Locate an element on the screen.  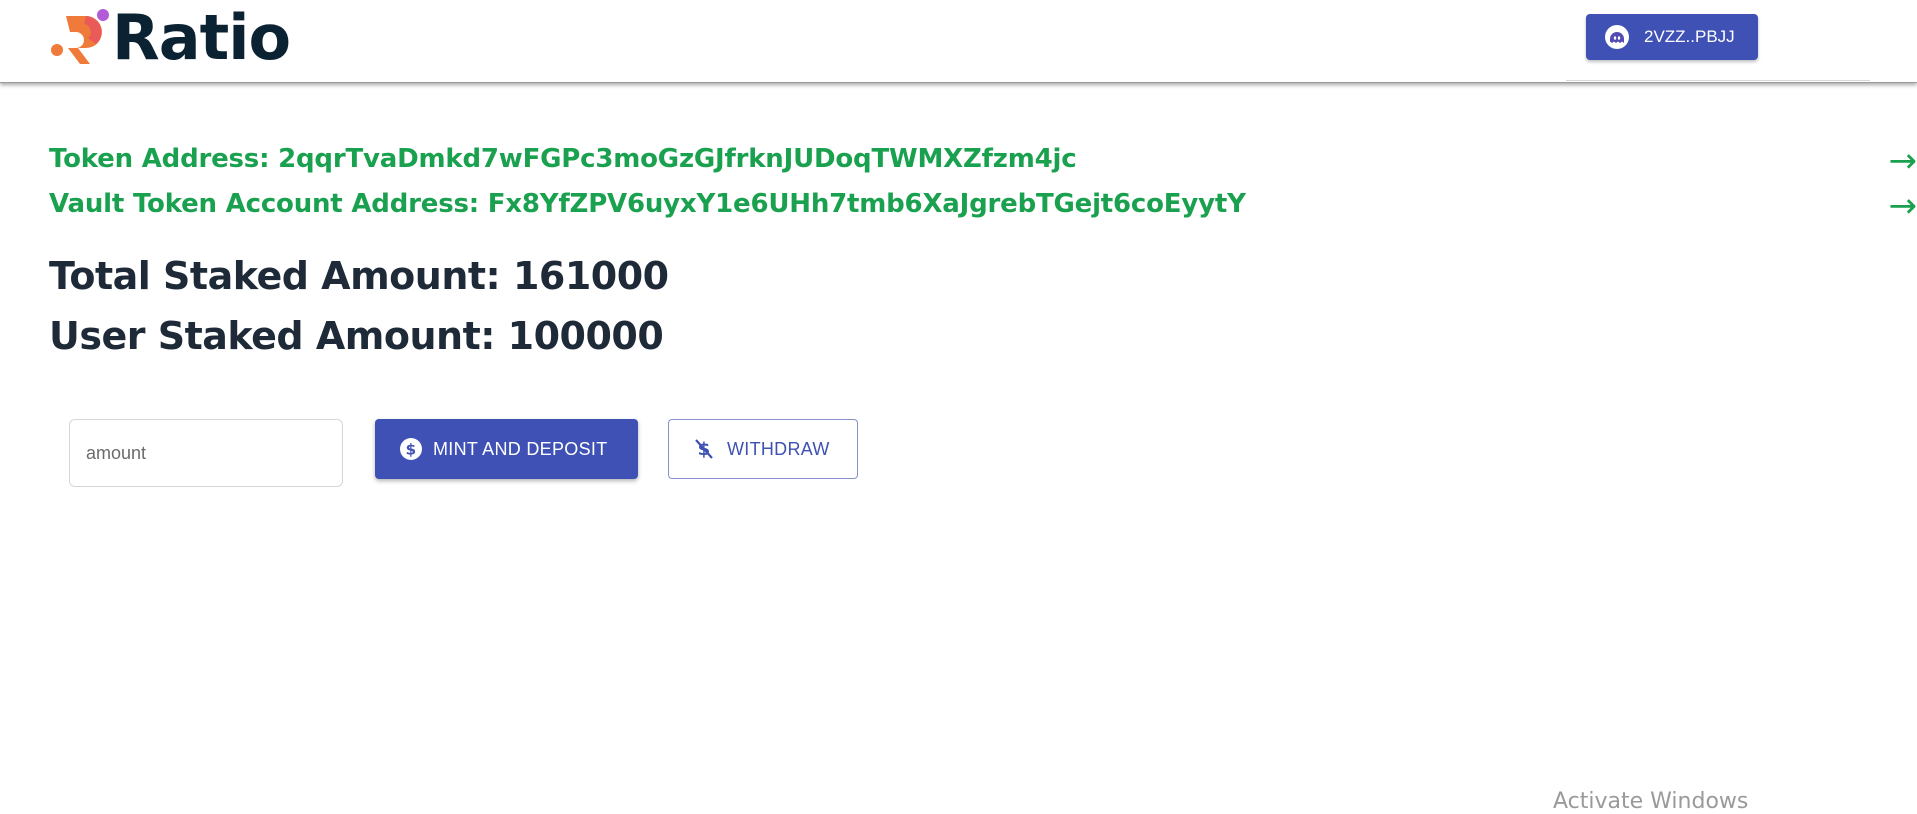
withdraw-button: $ WITHDRAW is located at coordinates (763, 449).